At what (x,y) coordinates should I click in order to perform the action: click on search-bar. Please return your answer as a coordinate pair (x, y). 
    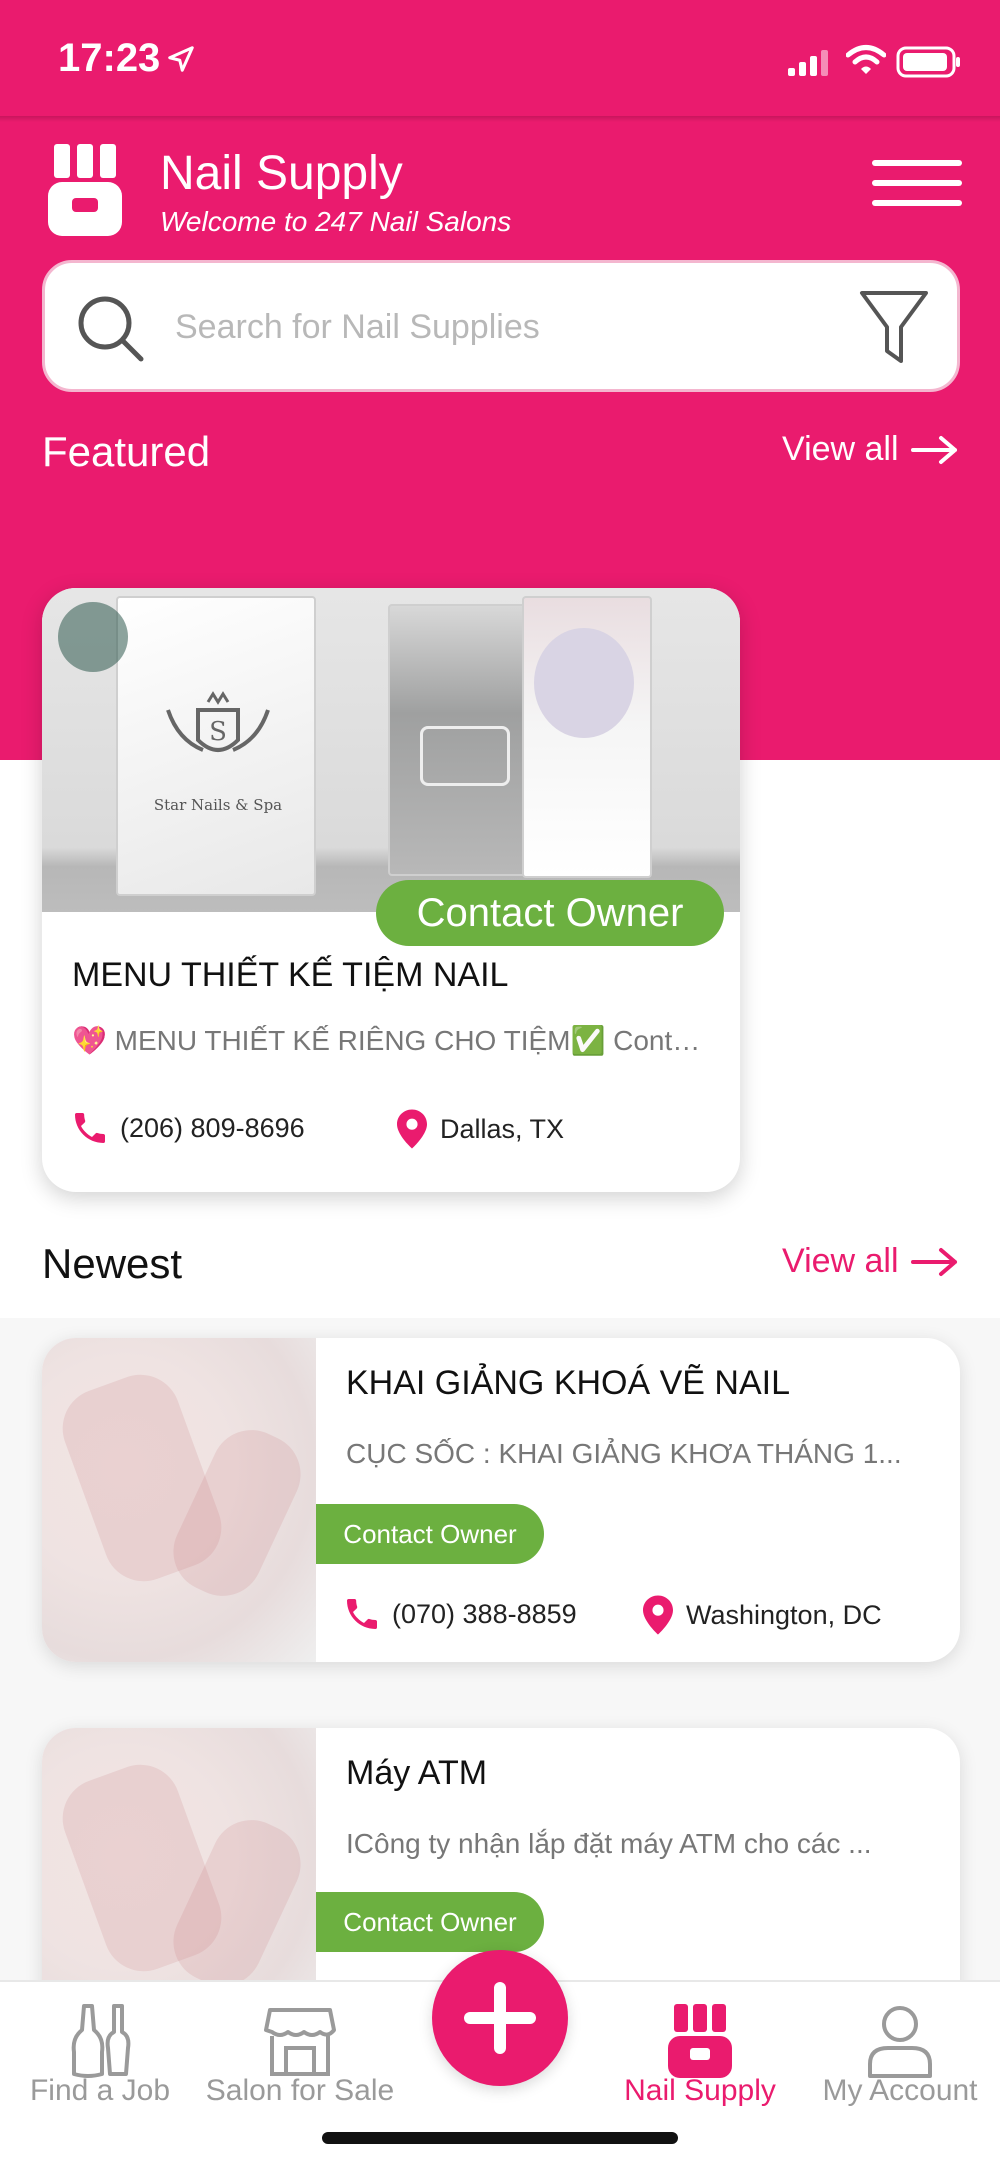
    Looking at the image, I should click on (501, 326).